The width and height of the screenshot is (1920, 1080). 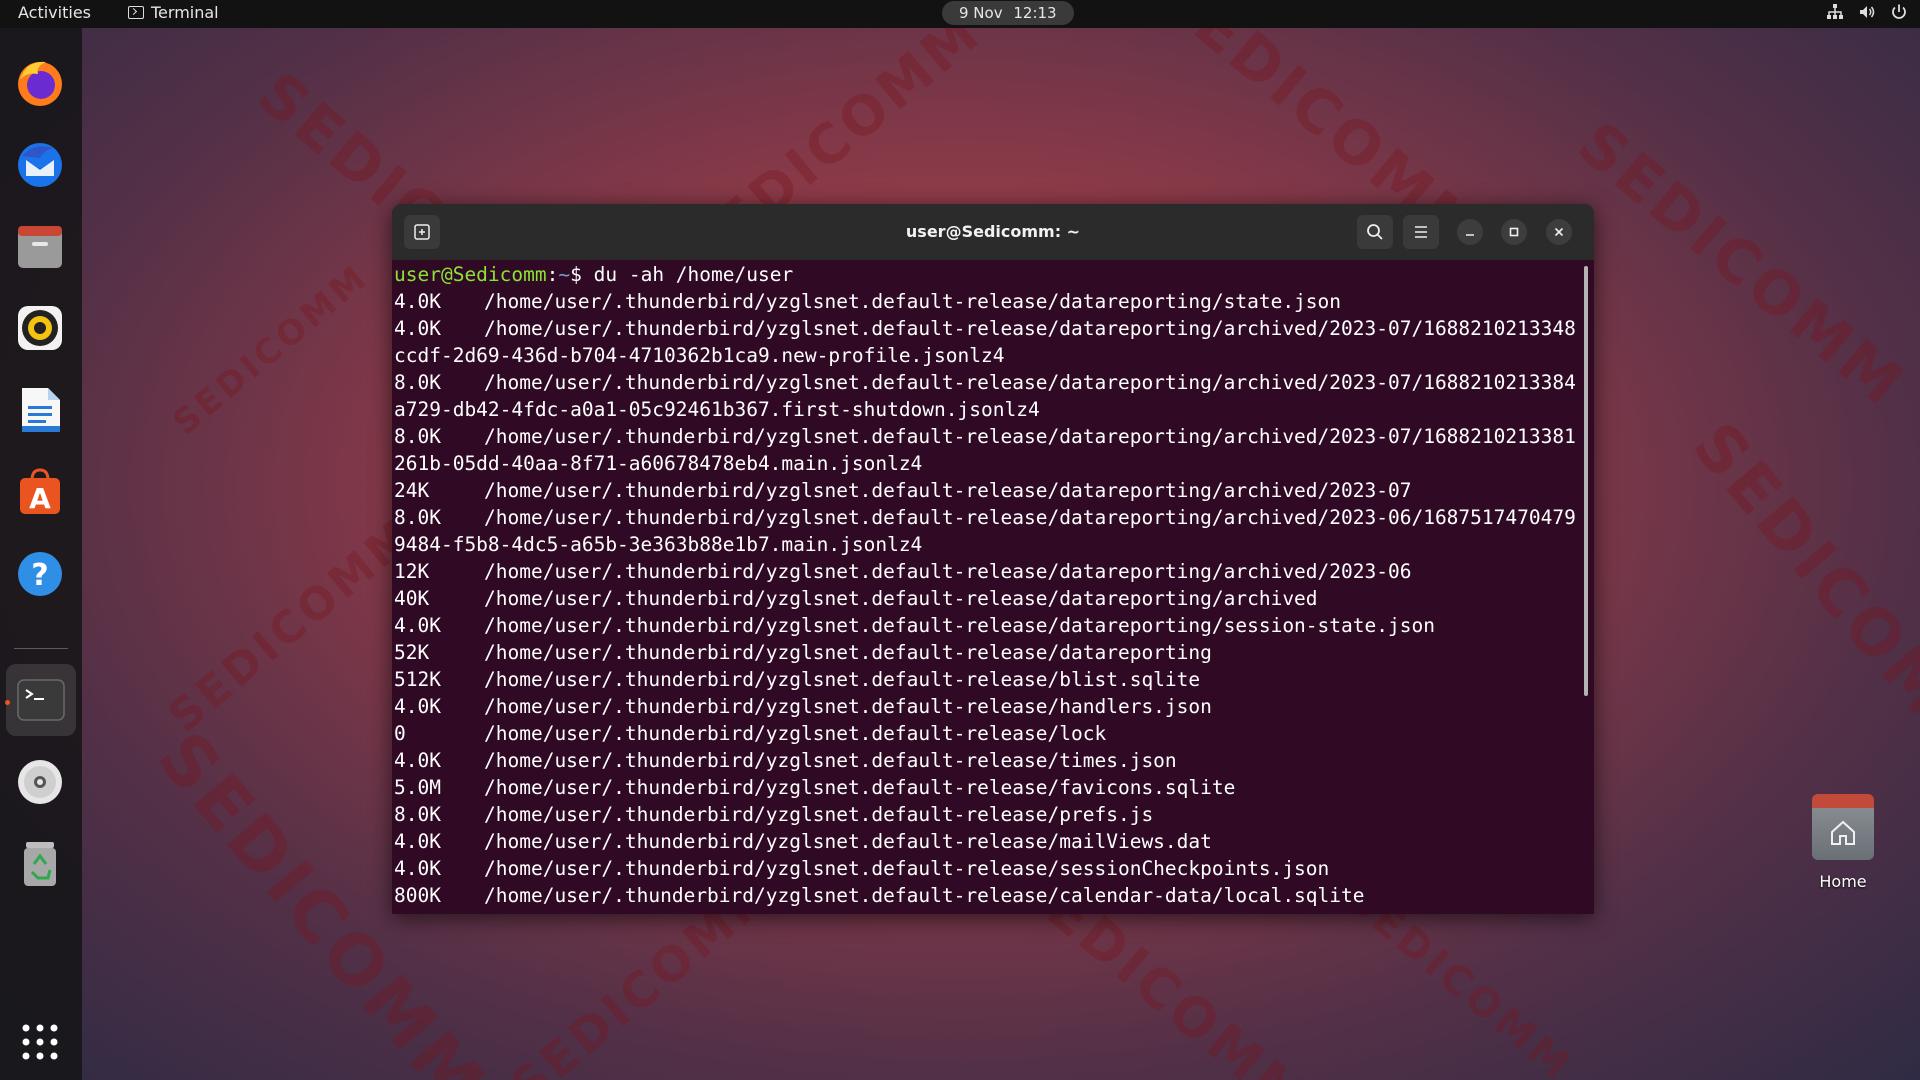 I want to click on system-tray, so click(x=1867, y=12).